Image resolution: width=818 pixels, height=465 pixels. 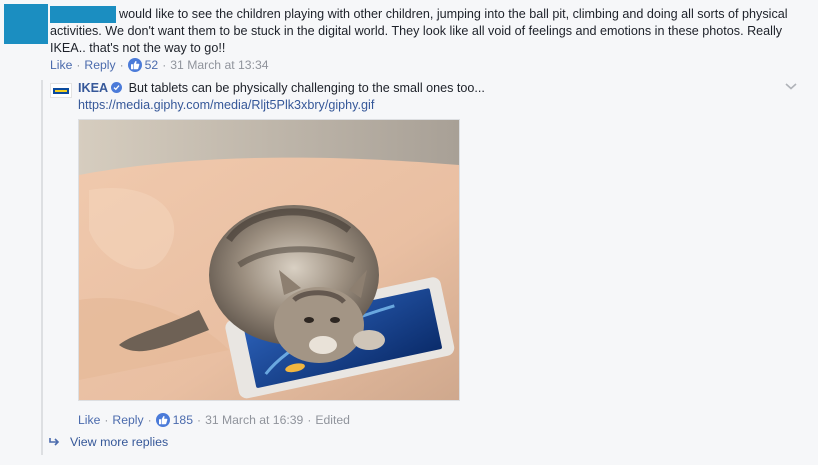 I want to click on chevron-down-icon, so click(x=791, y=86).